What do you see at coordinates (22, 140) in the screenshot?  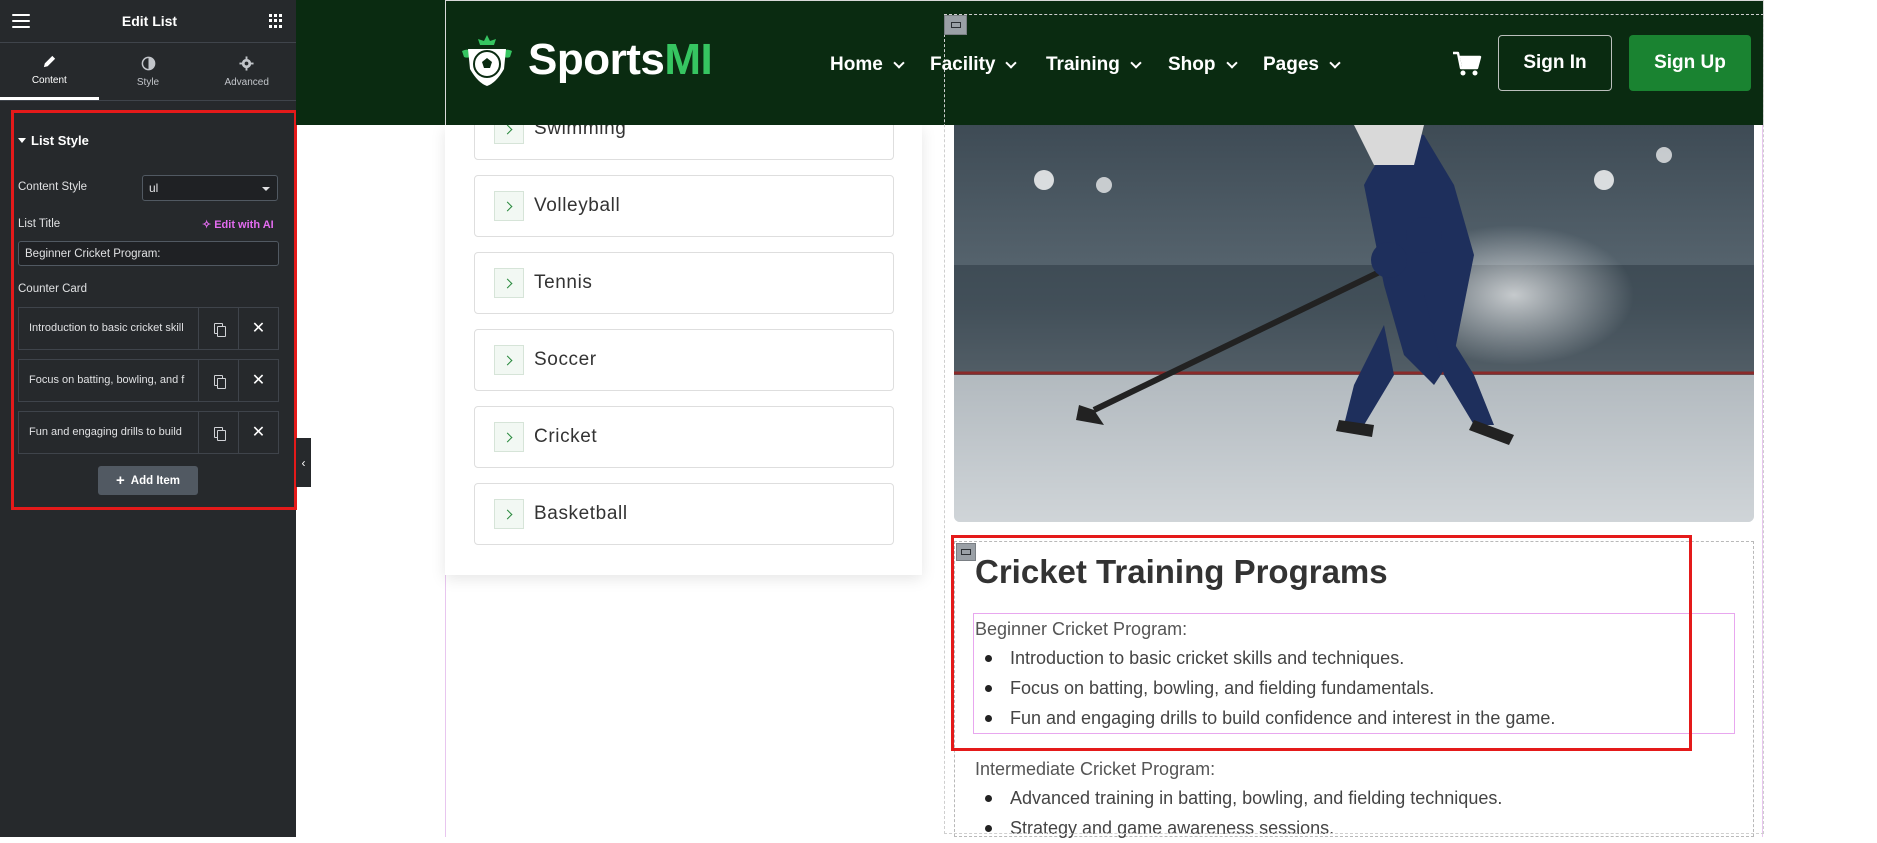 I see `caret-down-icon` at bounding box center [22, 140].